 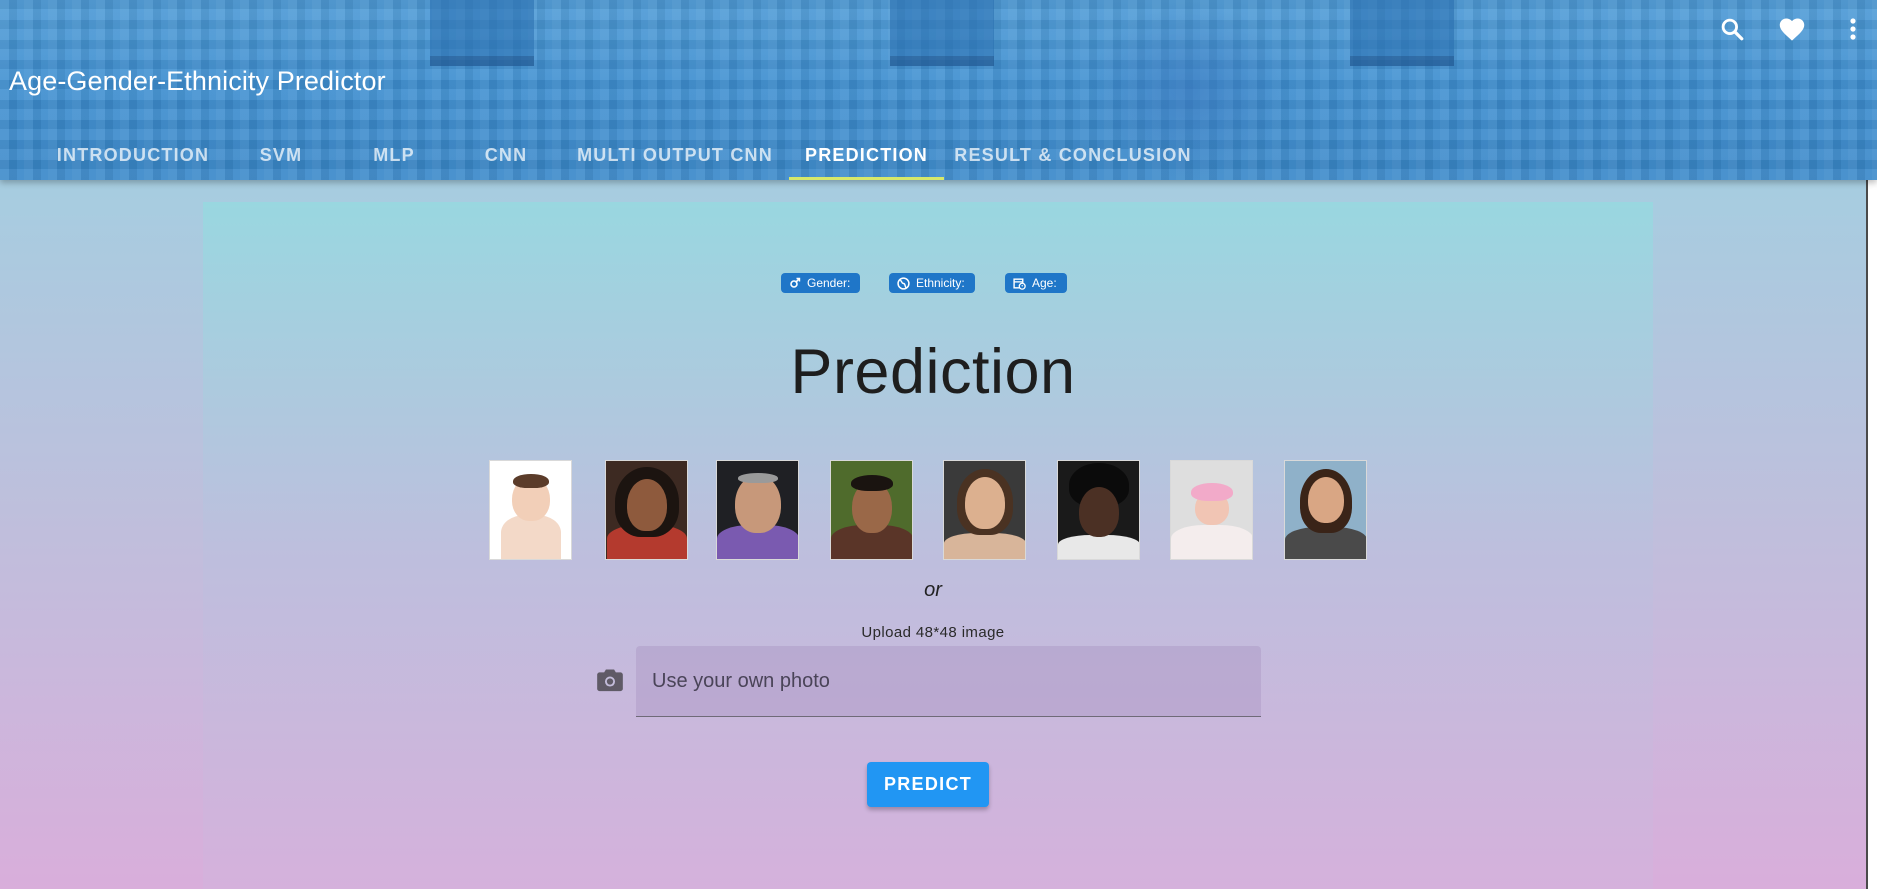 I want to click on scrollbar, so click(x=1871, y=534).